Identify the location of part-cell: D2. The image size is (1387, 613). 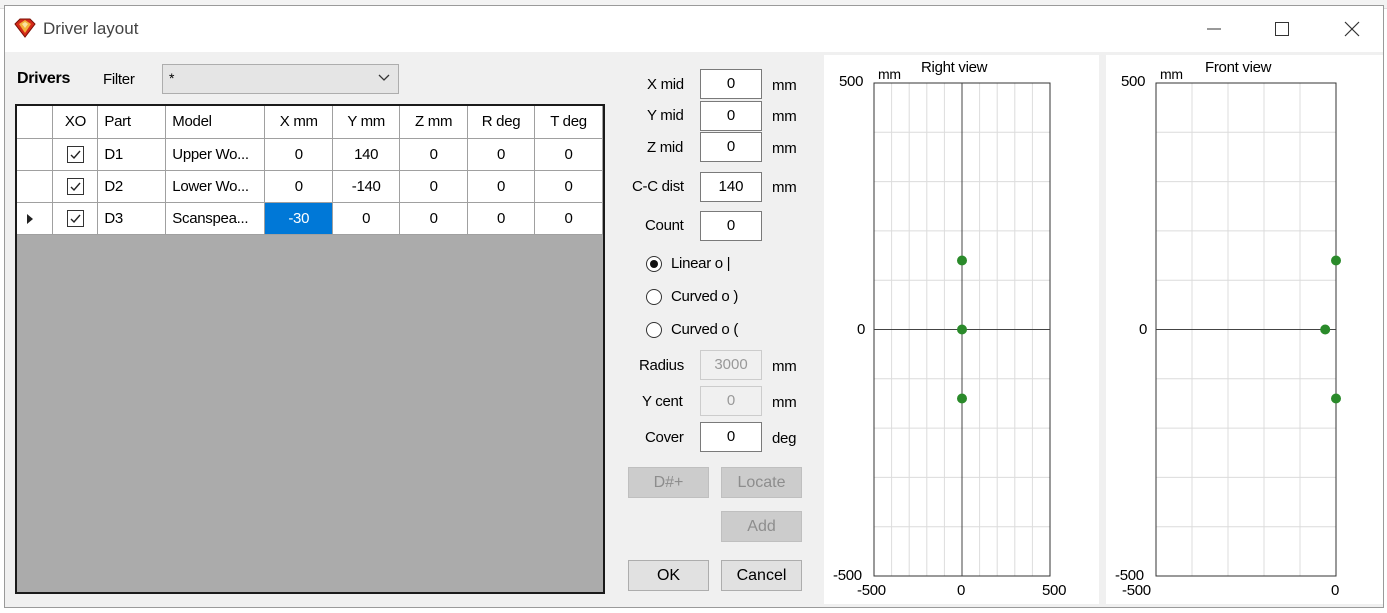
(132, 186).